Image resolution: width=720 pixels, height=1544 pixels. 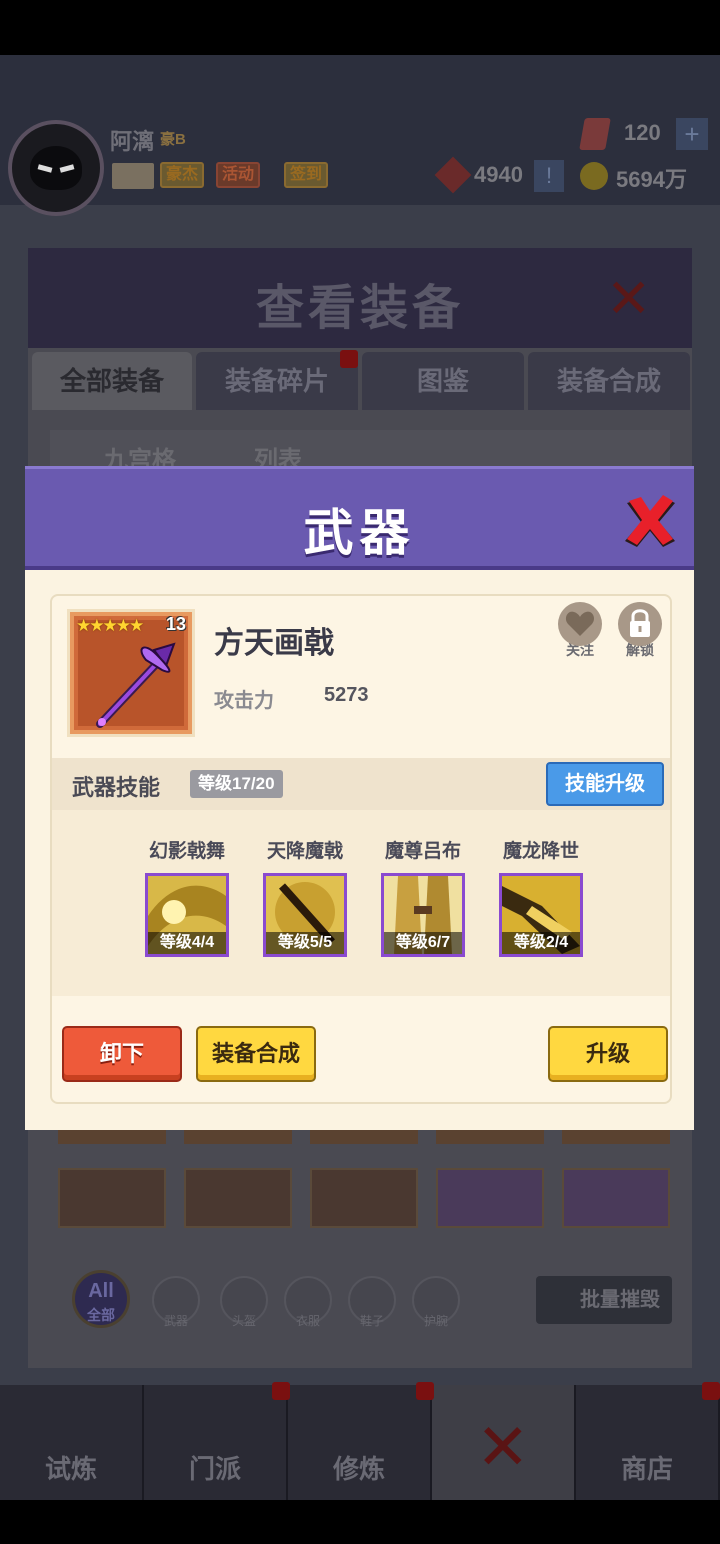 I want to click on nav-shop-label: 商店, so click(x=646, y=1469).